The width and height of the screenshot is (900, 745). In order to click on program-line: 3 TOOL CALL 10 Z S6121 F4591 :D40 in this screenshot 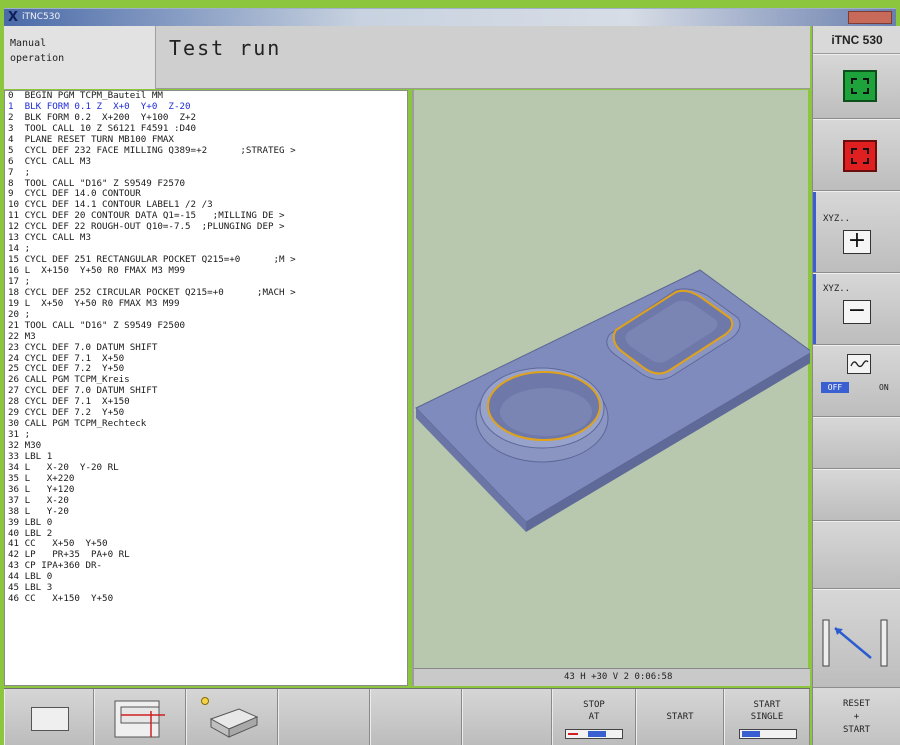, I will do `click(206, 129)`.